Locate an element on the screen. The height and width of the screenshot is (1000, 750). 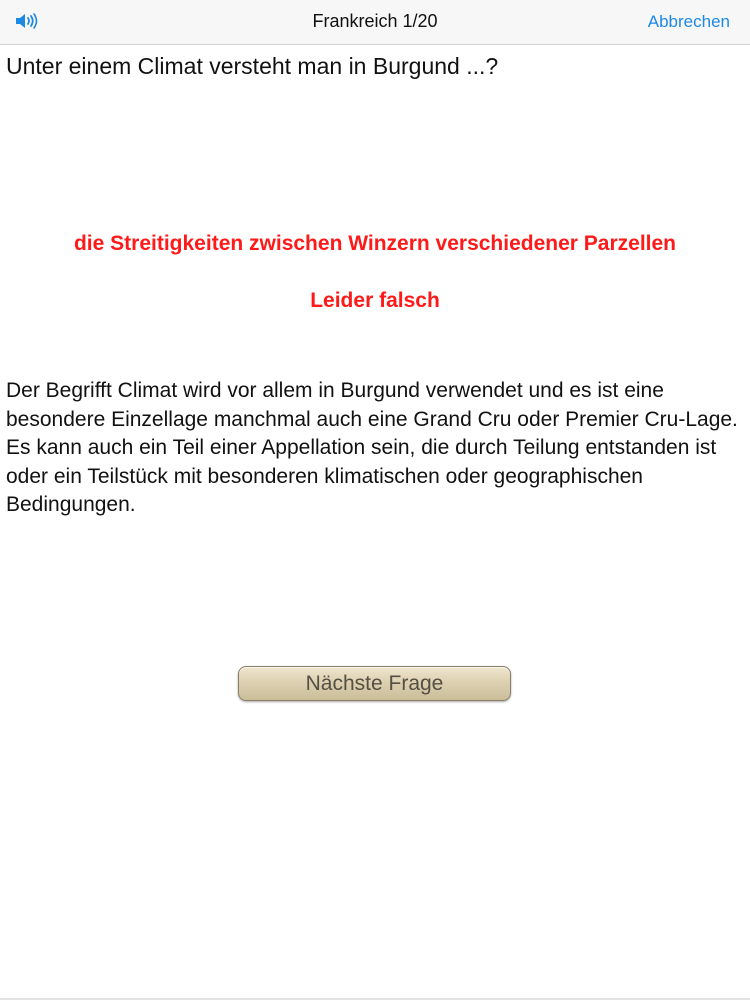
navigation-bar: Frankreich 1/20 Abbrechen is located at coordinates (375, 22).